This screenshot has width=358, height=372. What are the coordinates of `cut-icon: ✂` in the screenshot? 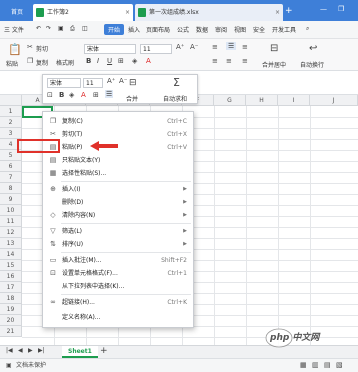 It's located at (30, 47).